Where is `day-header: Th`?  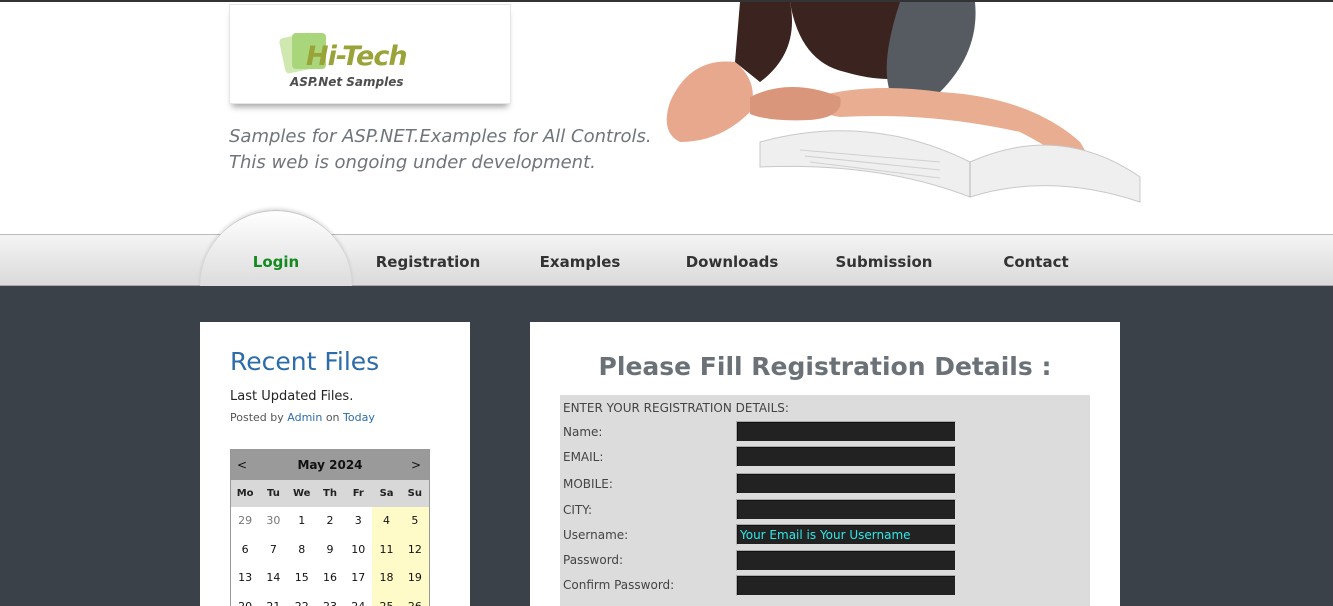
day-header: Th is located at coordinates (330, 493).